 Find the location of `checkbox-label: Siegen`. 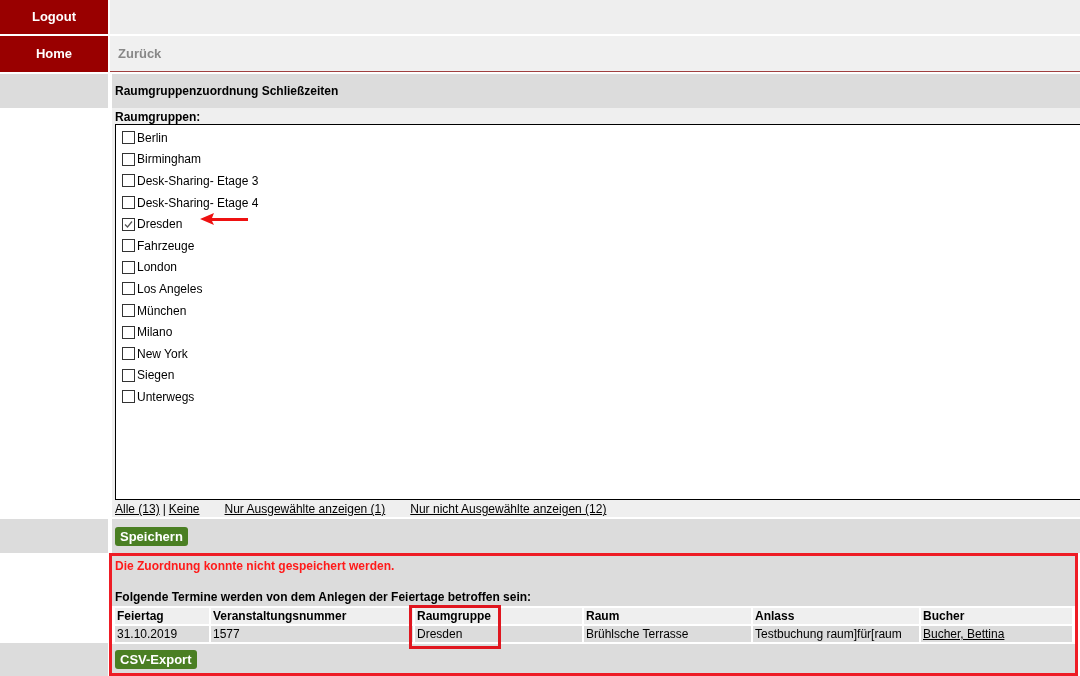

checkbox-label: Siegen is located at coordinates (156, 376).